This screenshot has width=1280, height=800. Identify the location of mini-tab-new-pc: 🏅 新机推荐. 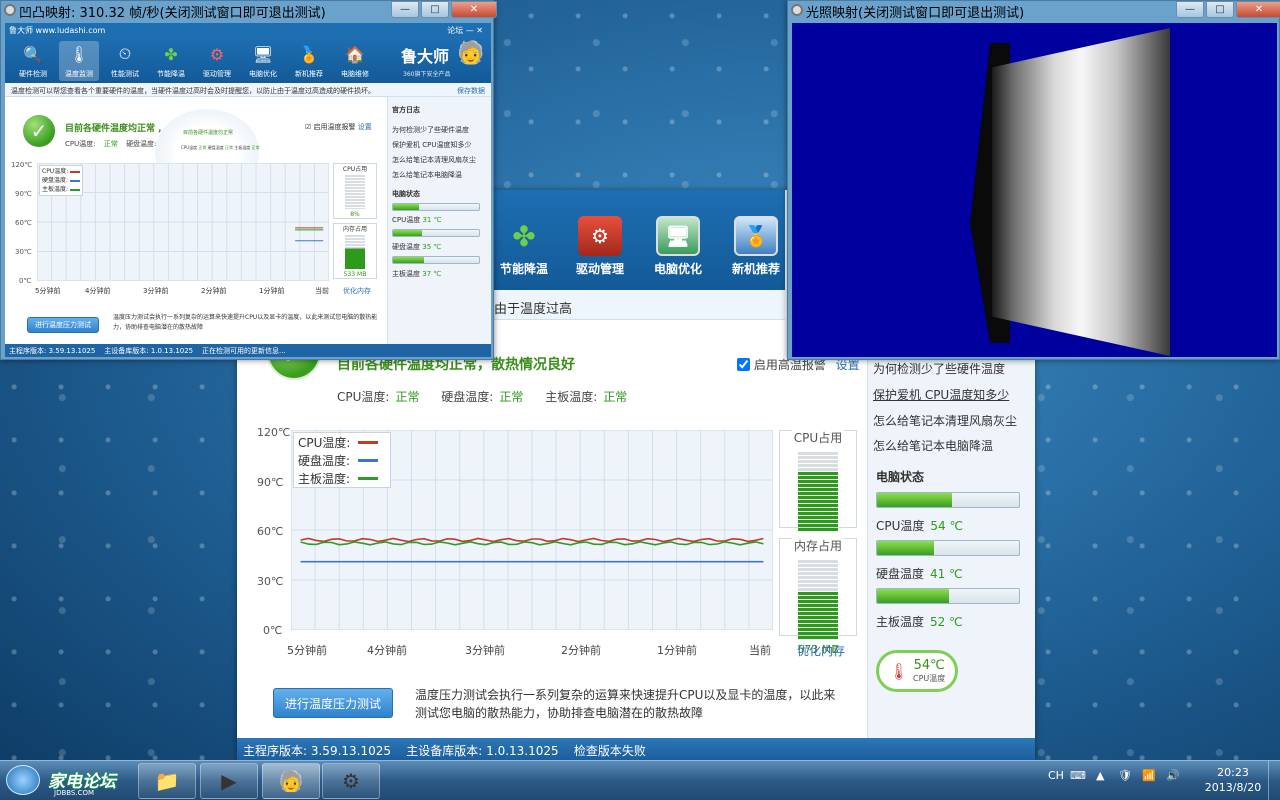
(309, 60).